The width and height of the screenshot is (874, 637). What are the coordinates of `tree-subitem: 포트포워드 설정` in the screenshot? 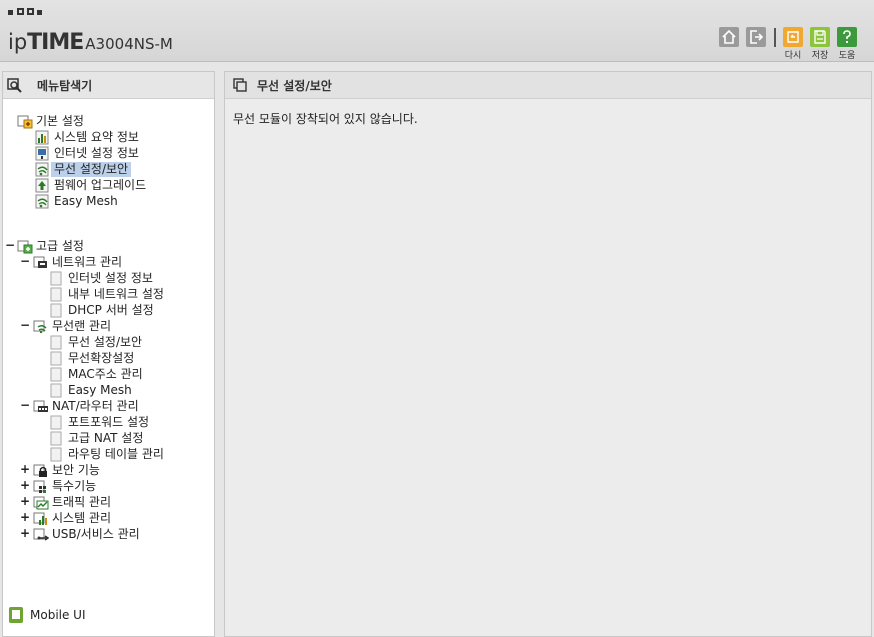 It's located at (100, 422).